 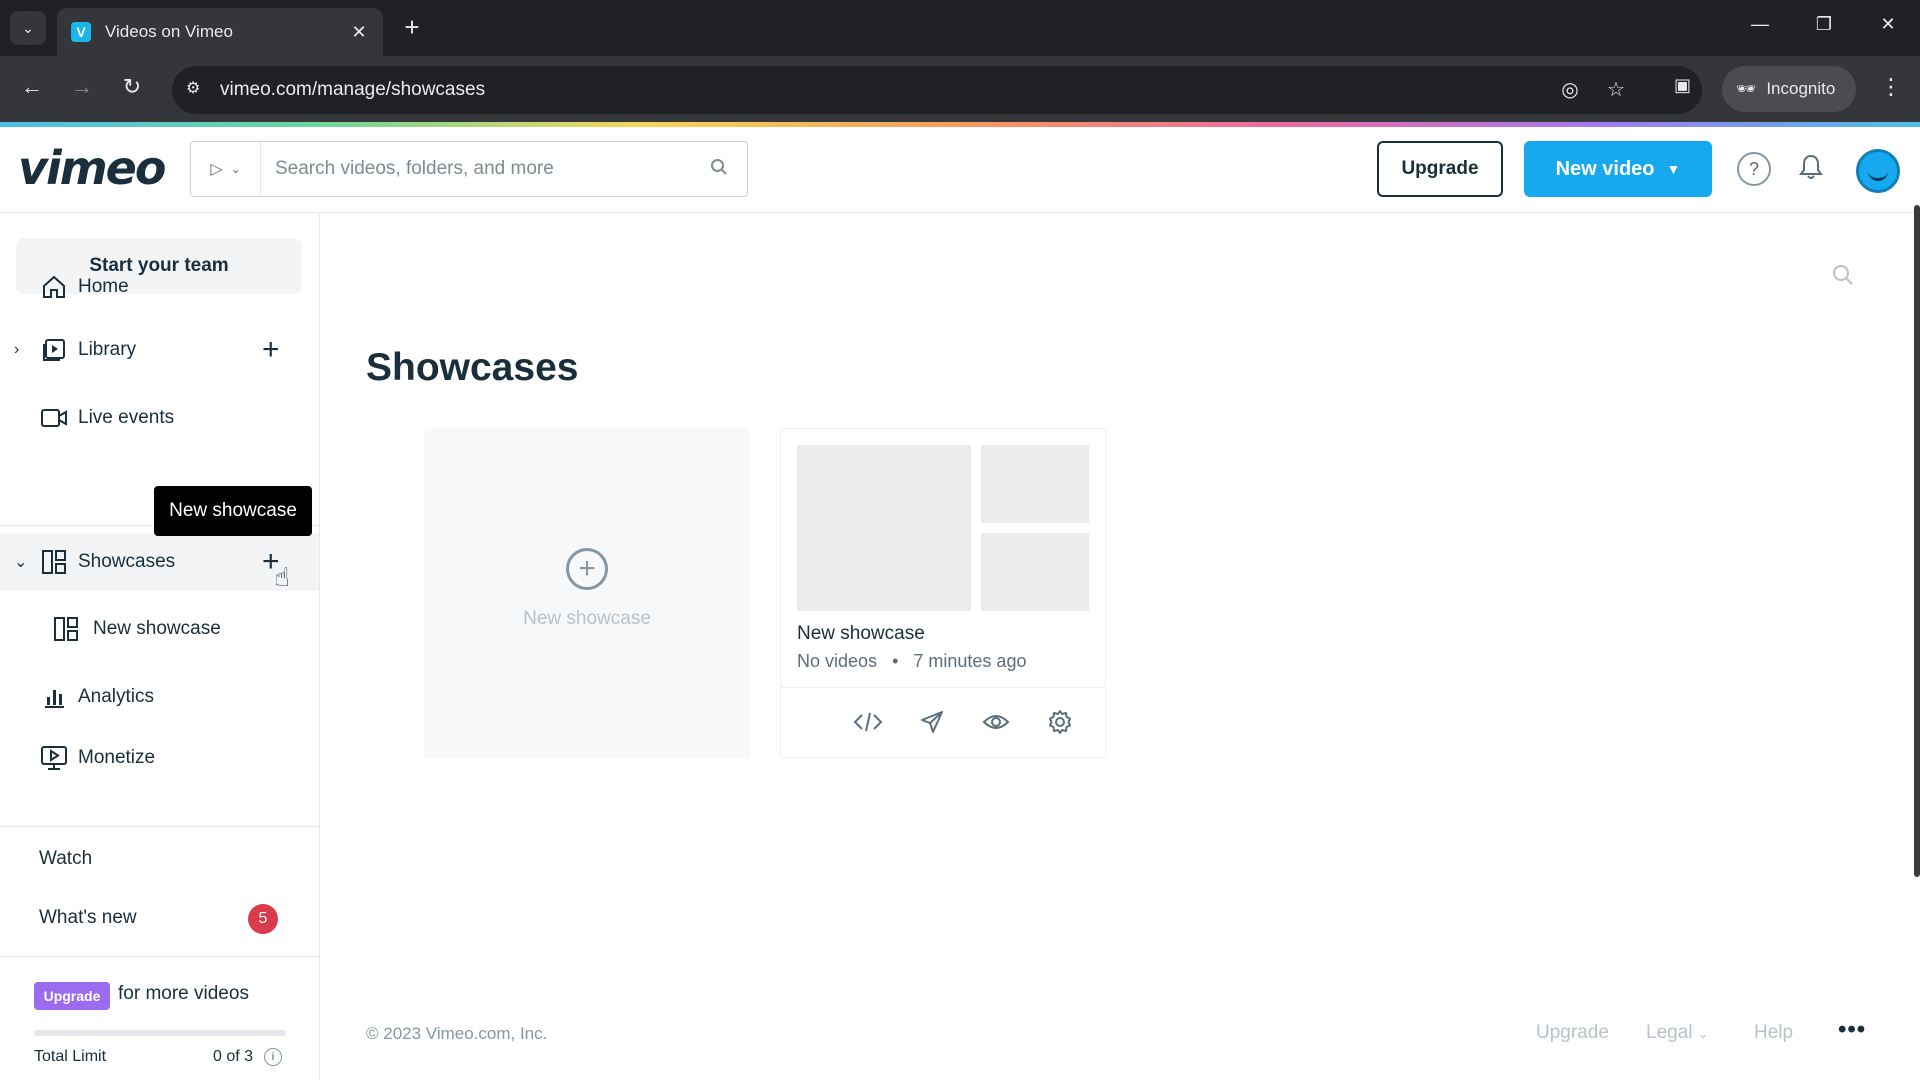 I want to click on tab-title: Videos on Vimeo, so click(x=169, y=31).